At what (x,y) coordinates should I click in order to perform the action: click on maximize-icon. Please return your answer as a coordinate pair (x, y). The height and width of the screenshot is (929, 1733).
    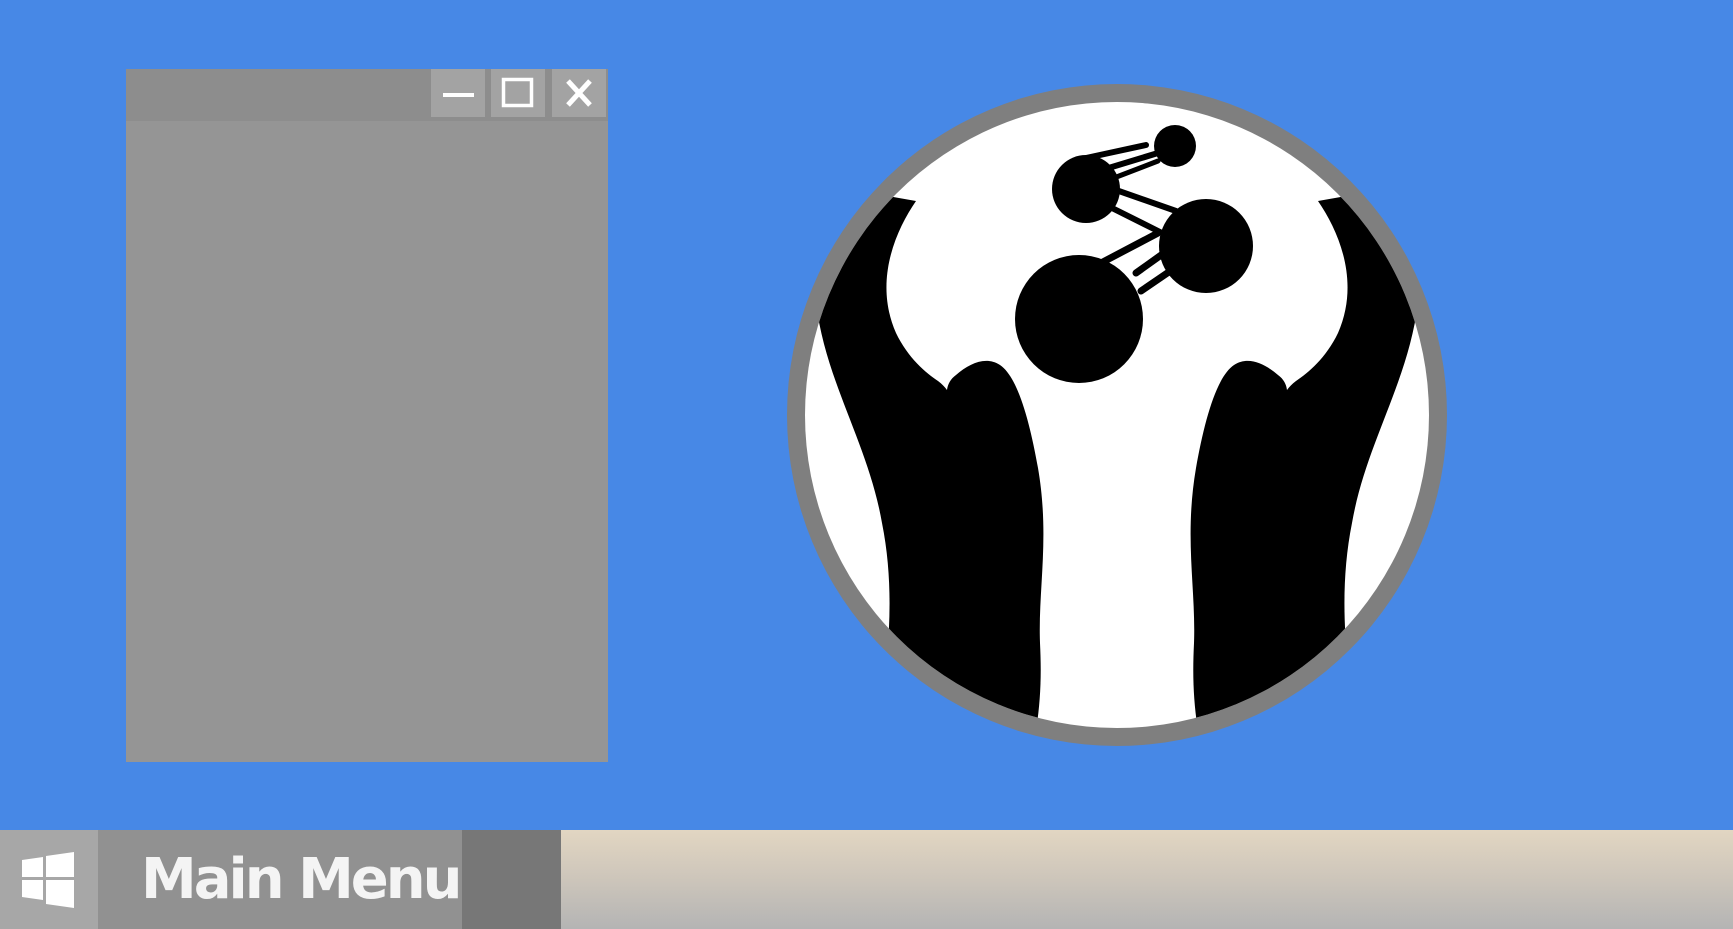
    Looking at the image, I should click on (518, 93).